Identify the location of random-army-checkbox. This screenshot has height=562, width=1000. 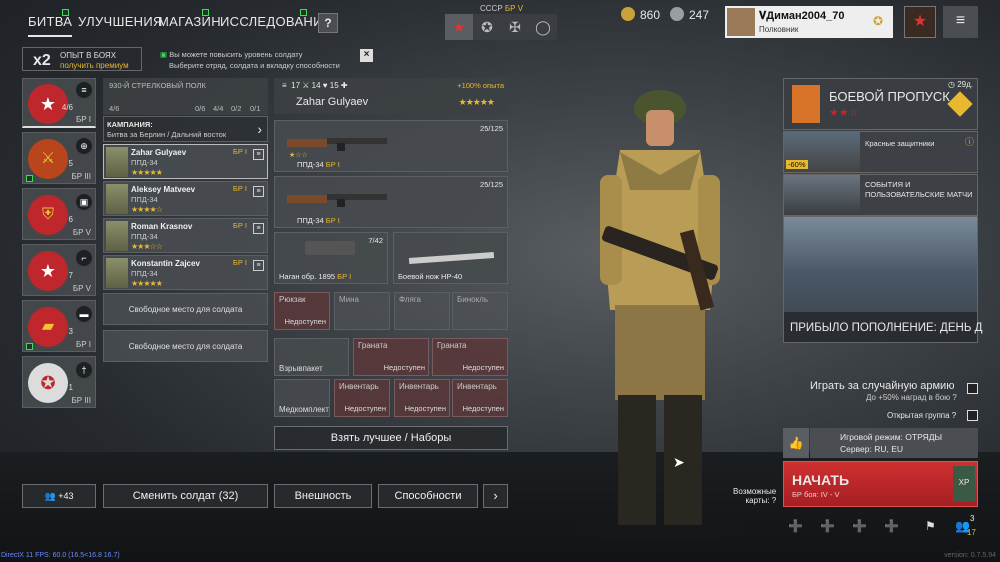
(972, 388).